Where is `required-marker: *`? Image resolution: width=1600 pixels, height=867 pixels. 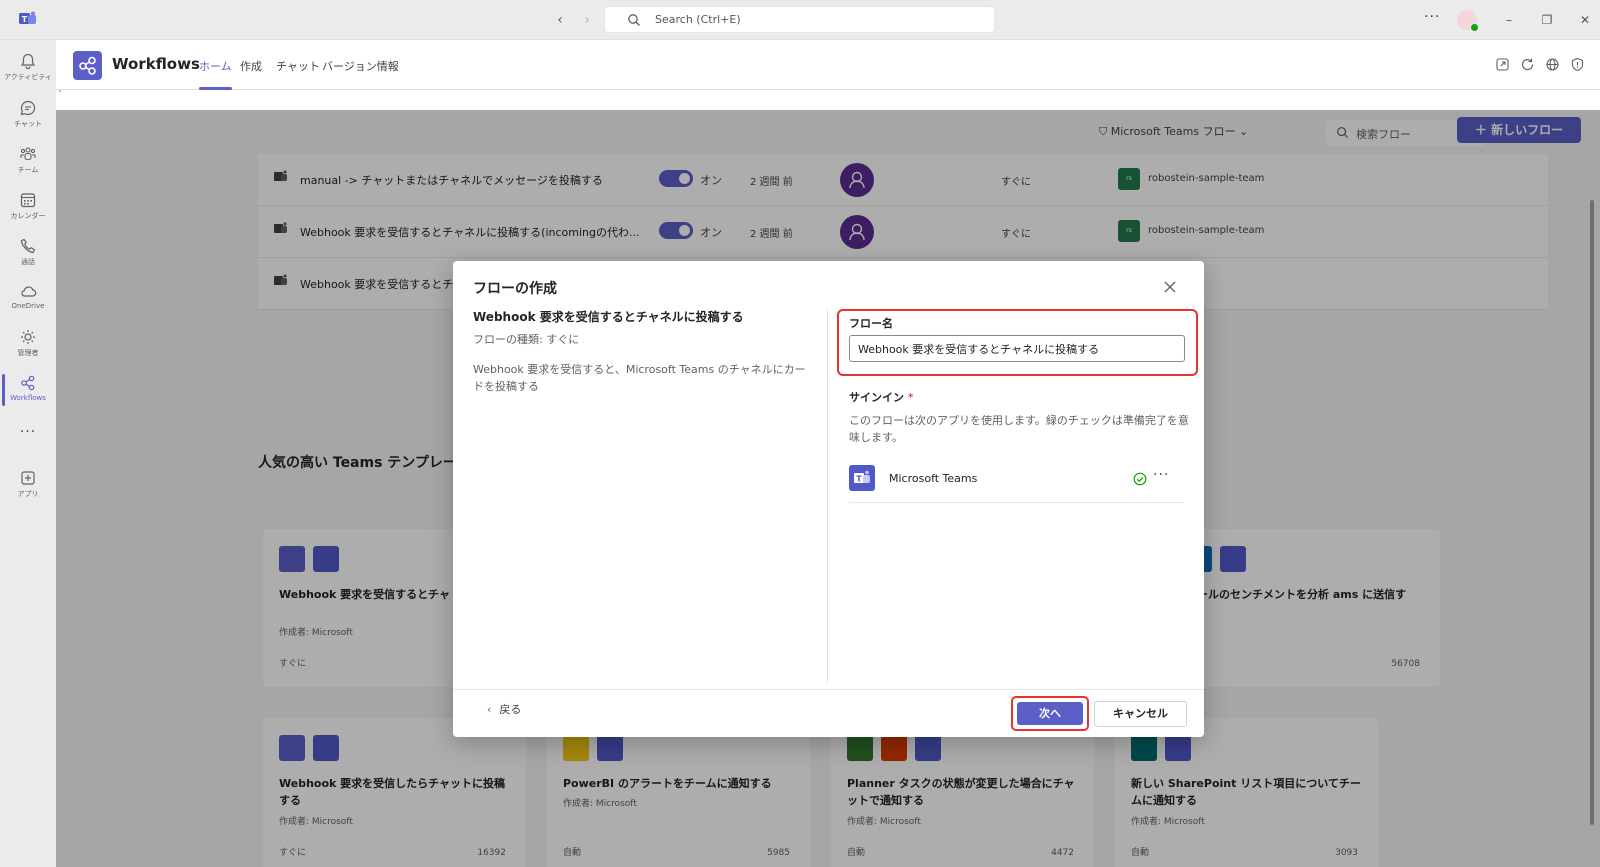 required-marker: * is located at coordinates (910, 397).